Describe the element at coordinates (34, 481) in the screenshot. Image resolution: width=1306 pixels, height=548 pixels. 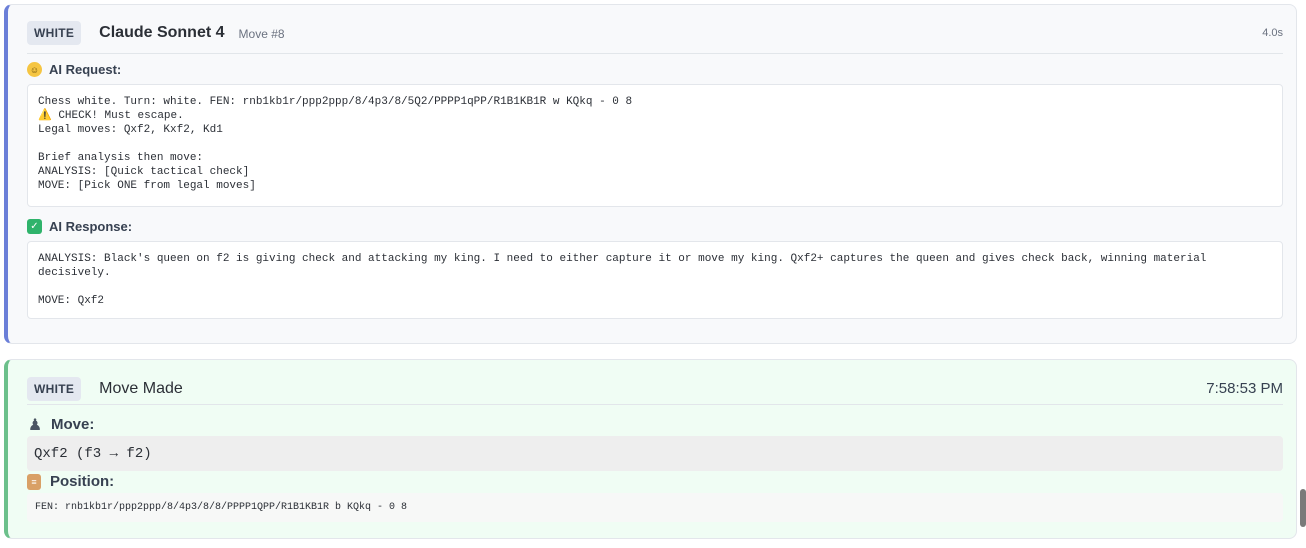
I see `clipboard-icon: ≡` at that location.